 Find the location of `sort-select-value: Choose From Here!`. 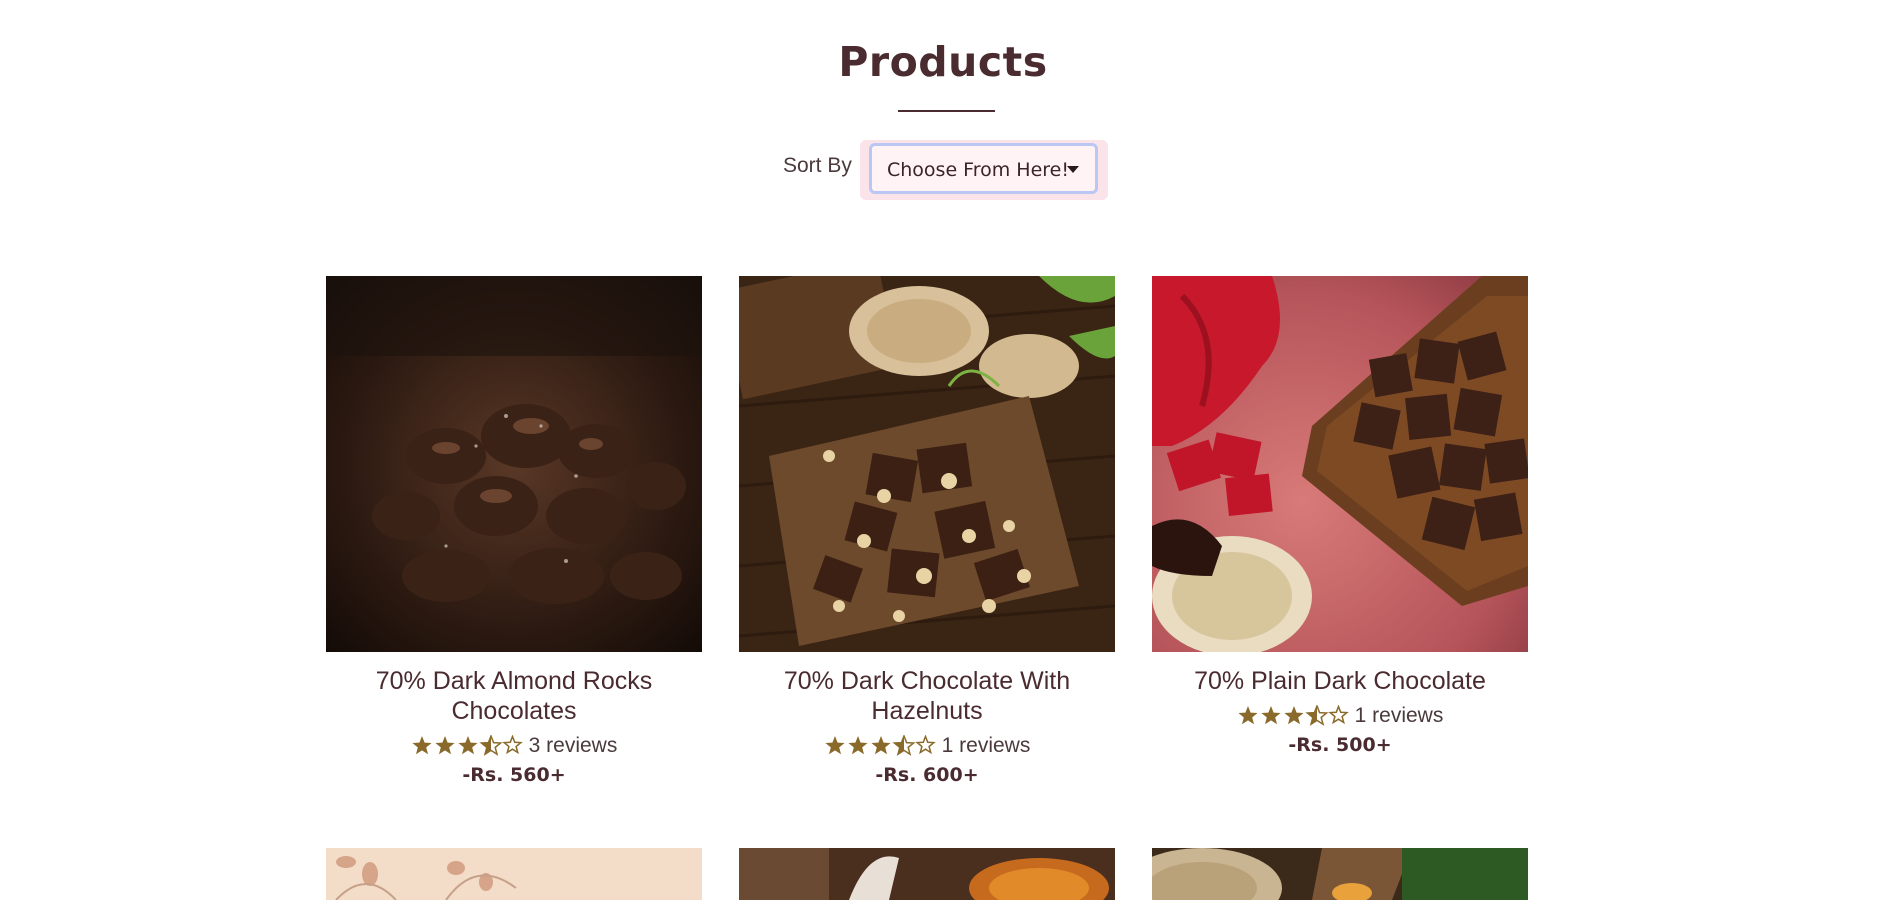

sort-select-value: Choose From Here! is located at coordinates (978, 170).